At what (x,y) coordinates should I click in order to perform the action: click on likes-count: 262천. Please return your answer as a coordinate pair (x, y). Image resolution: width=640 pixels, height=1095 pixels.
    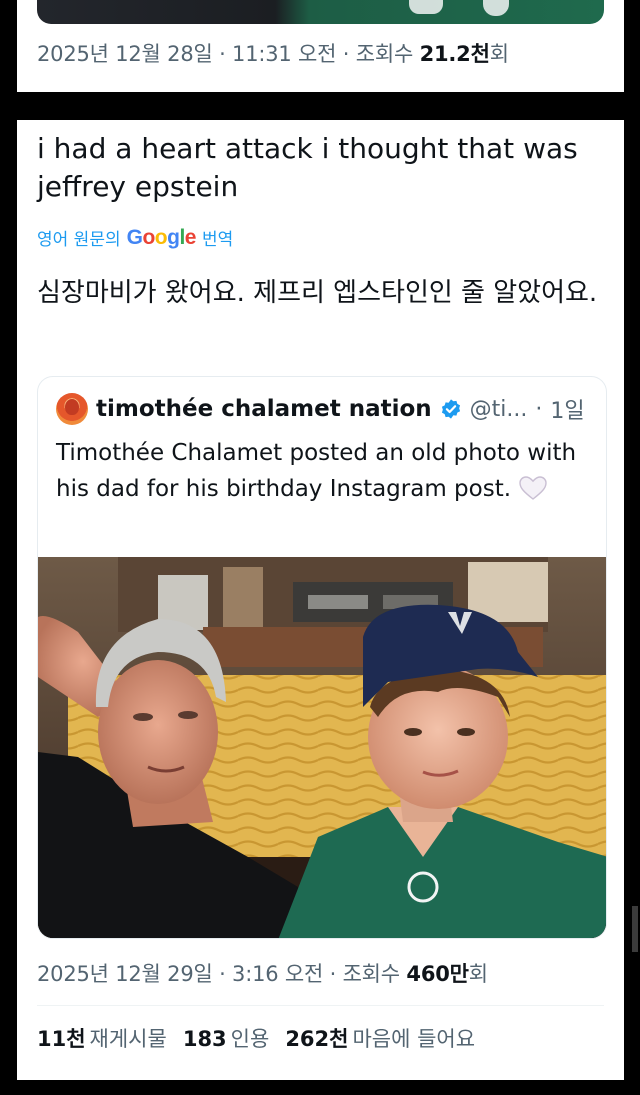
    Looking at the image, I should click on (317, 1039).